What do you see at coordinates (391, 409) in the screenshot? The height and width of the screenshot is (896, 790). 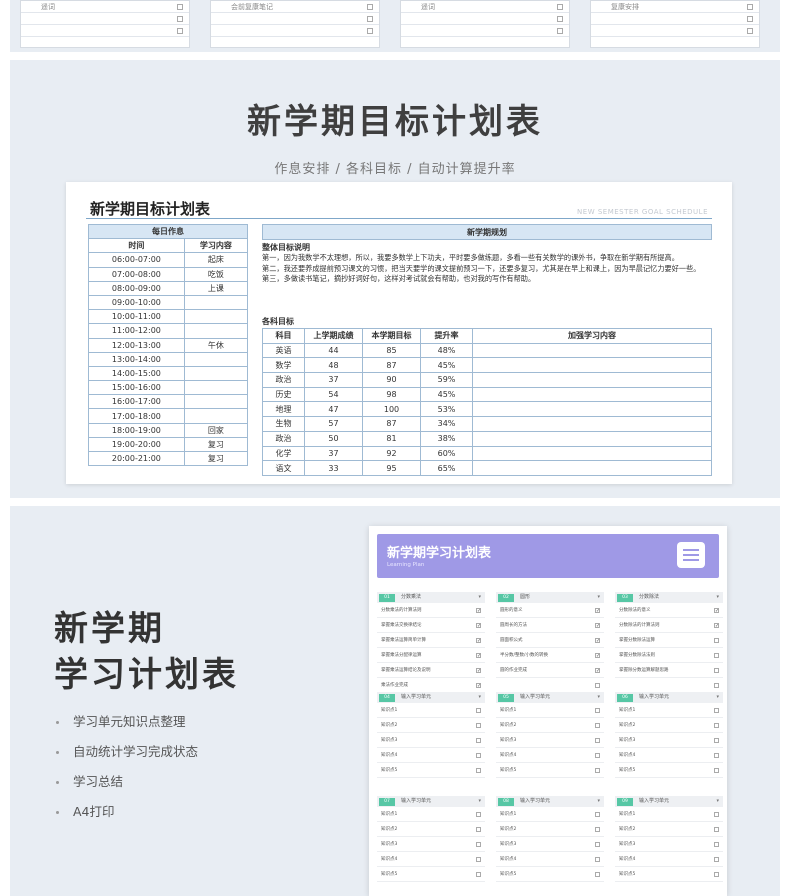 I see `target-score: 100` at bounding box center [391, 409].